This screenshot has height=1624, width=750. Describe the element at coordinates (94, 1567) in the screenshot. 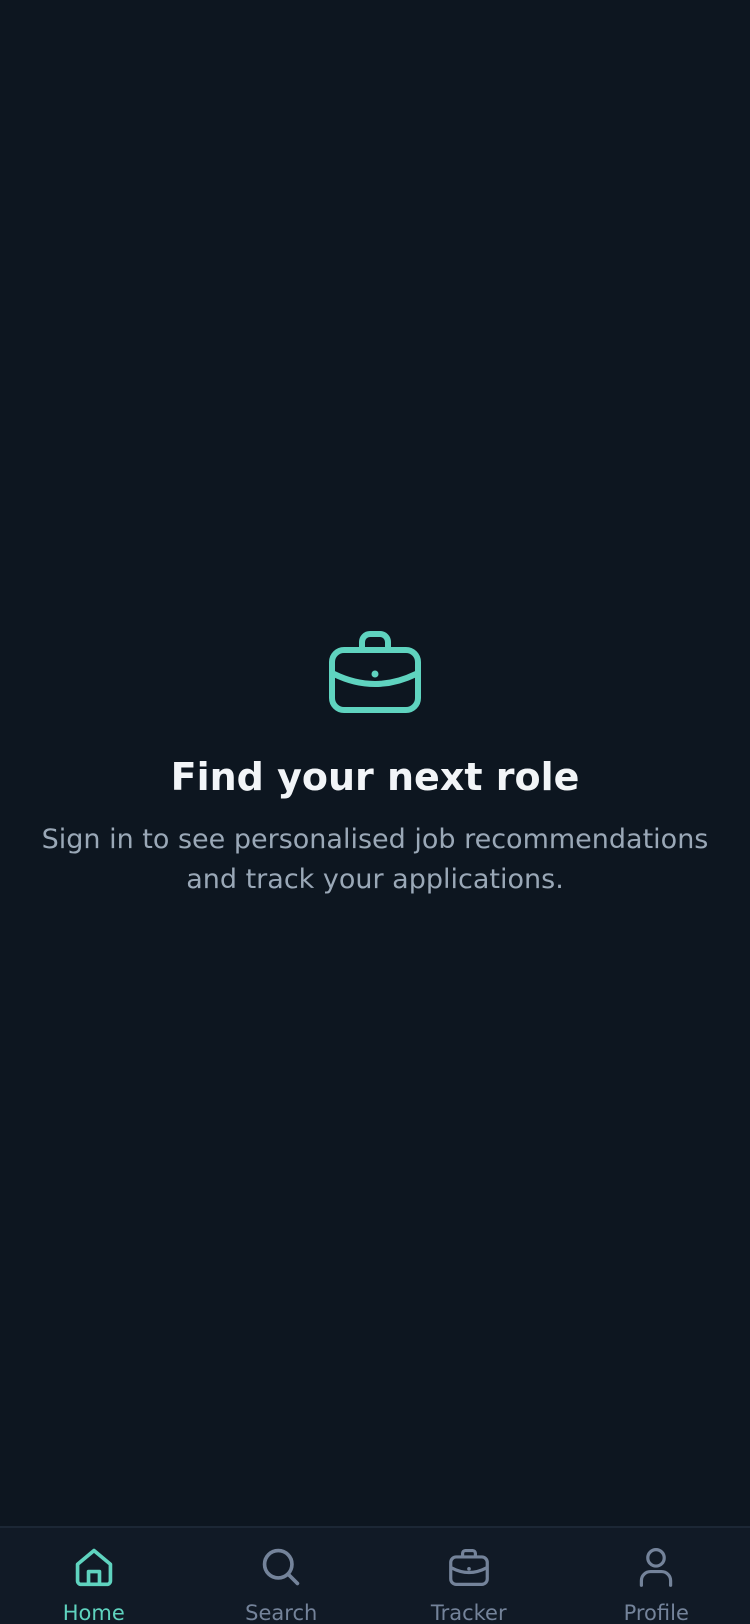

I see `home-icon` at that location.